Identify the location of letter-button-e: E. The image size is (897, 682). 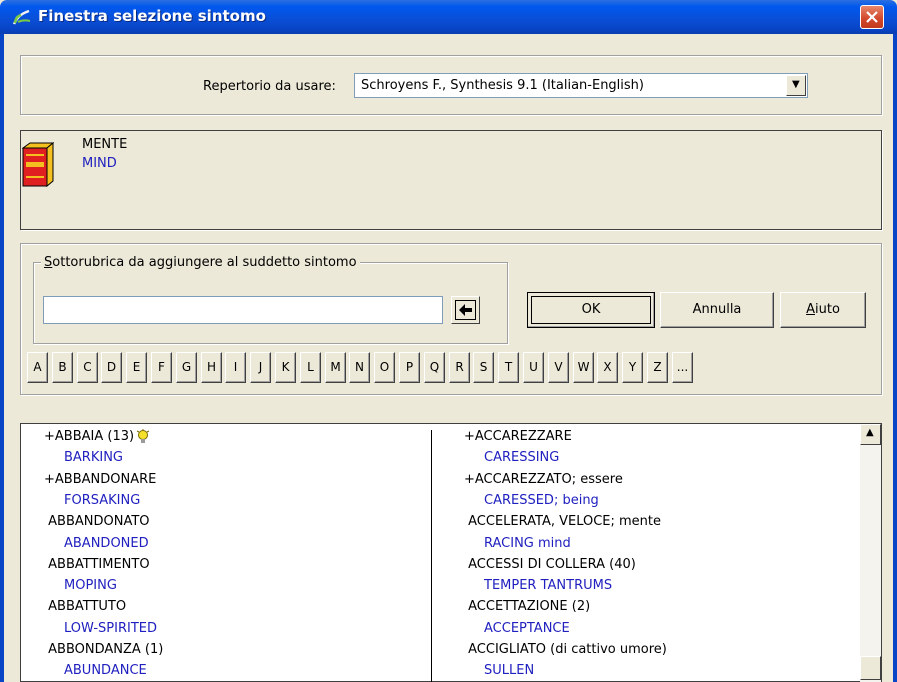
(136, 367).